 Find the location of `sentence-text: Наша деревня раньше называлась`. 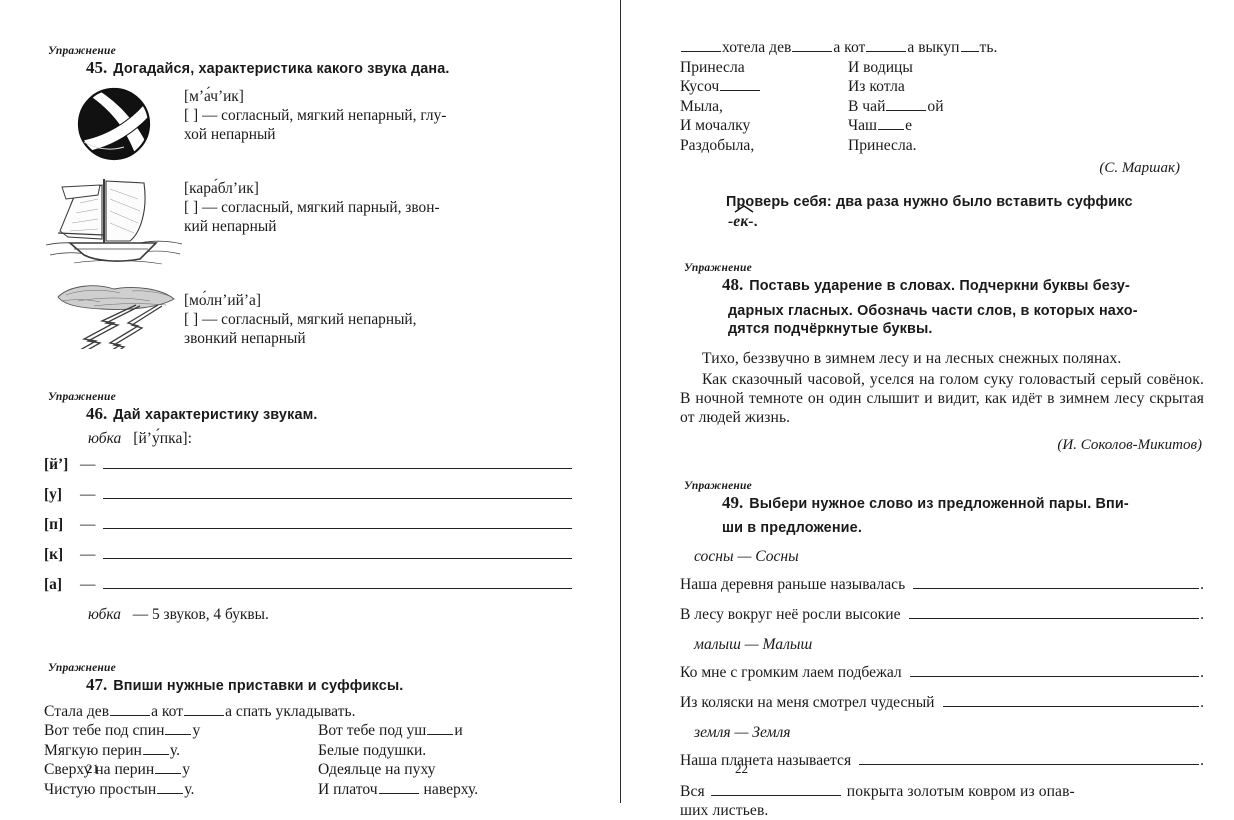

sentence-text: Наша деревня раньше называлась is located at coordinates (793, 584).